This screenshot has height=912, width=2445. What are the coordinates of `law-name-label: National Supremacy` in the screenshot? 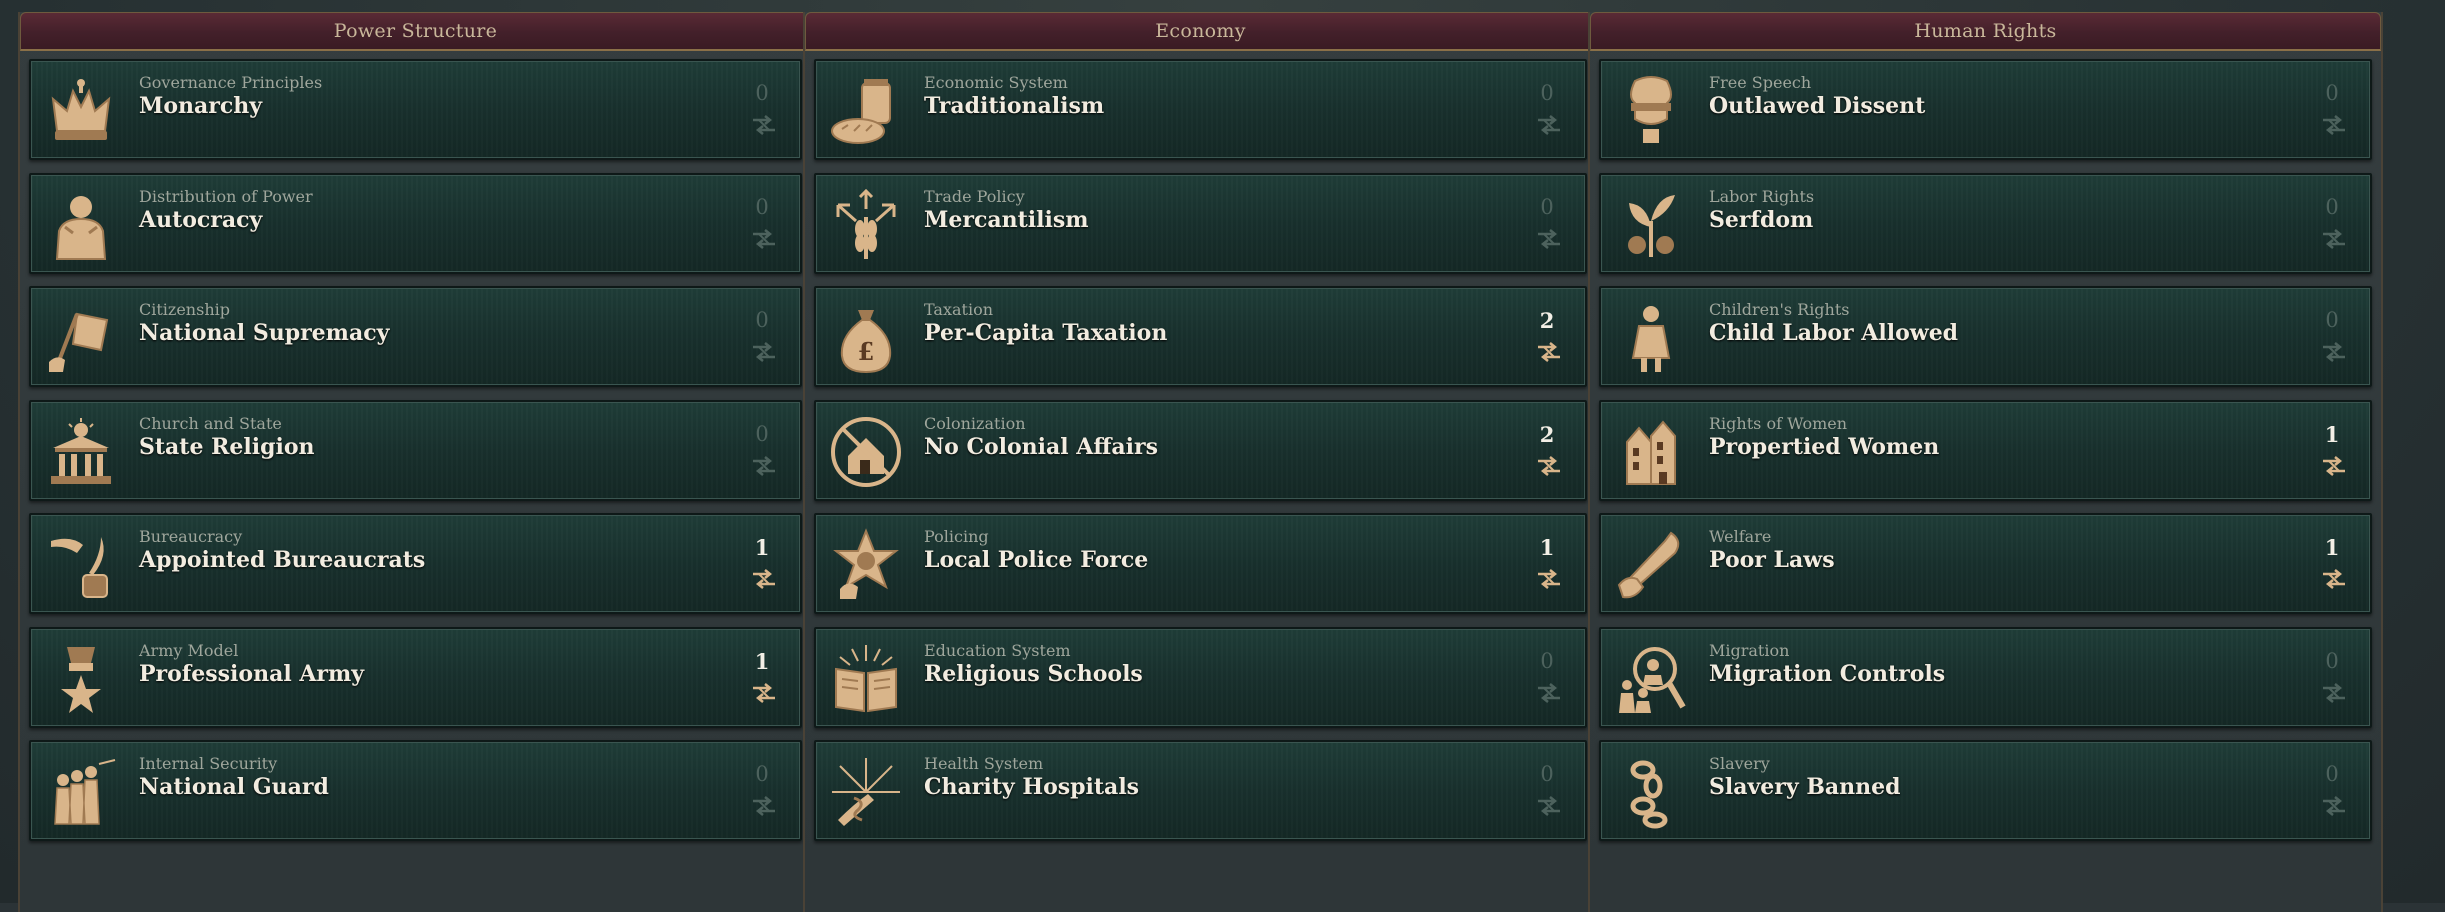 It's located at (264, 333).